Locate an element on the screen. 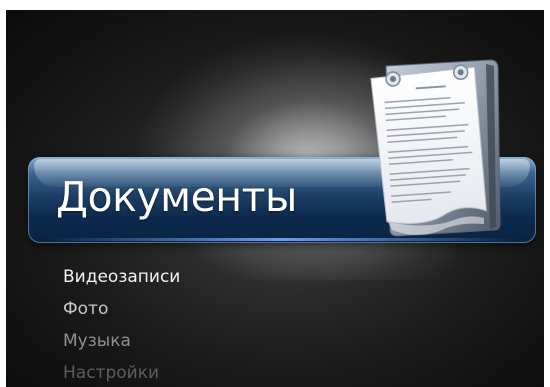  selected-item-label: Документы is located at coordinates (176, 197).